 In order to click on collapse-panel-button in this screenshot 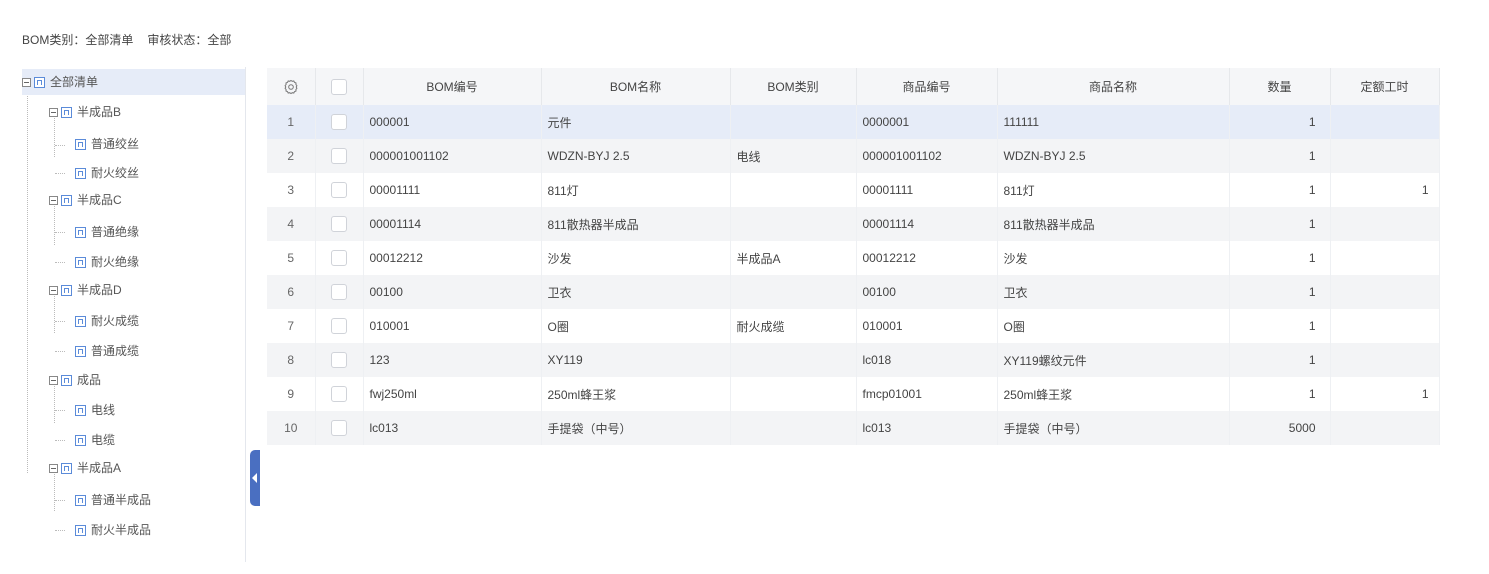, I will do `click(255, 478)`.